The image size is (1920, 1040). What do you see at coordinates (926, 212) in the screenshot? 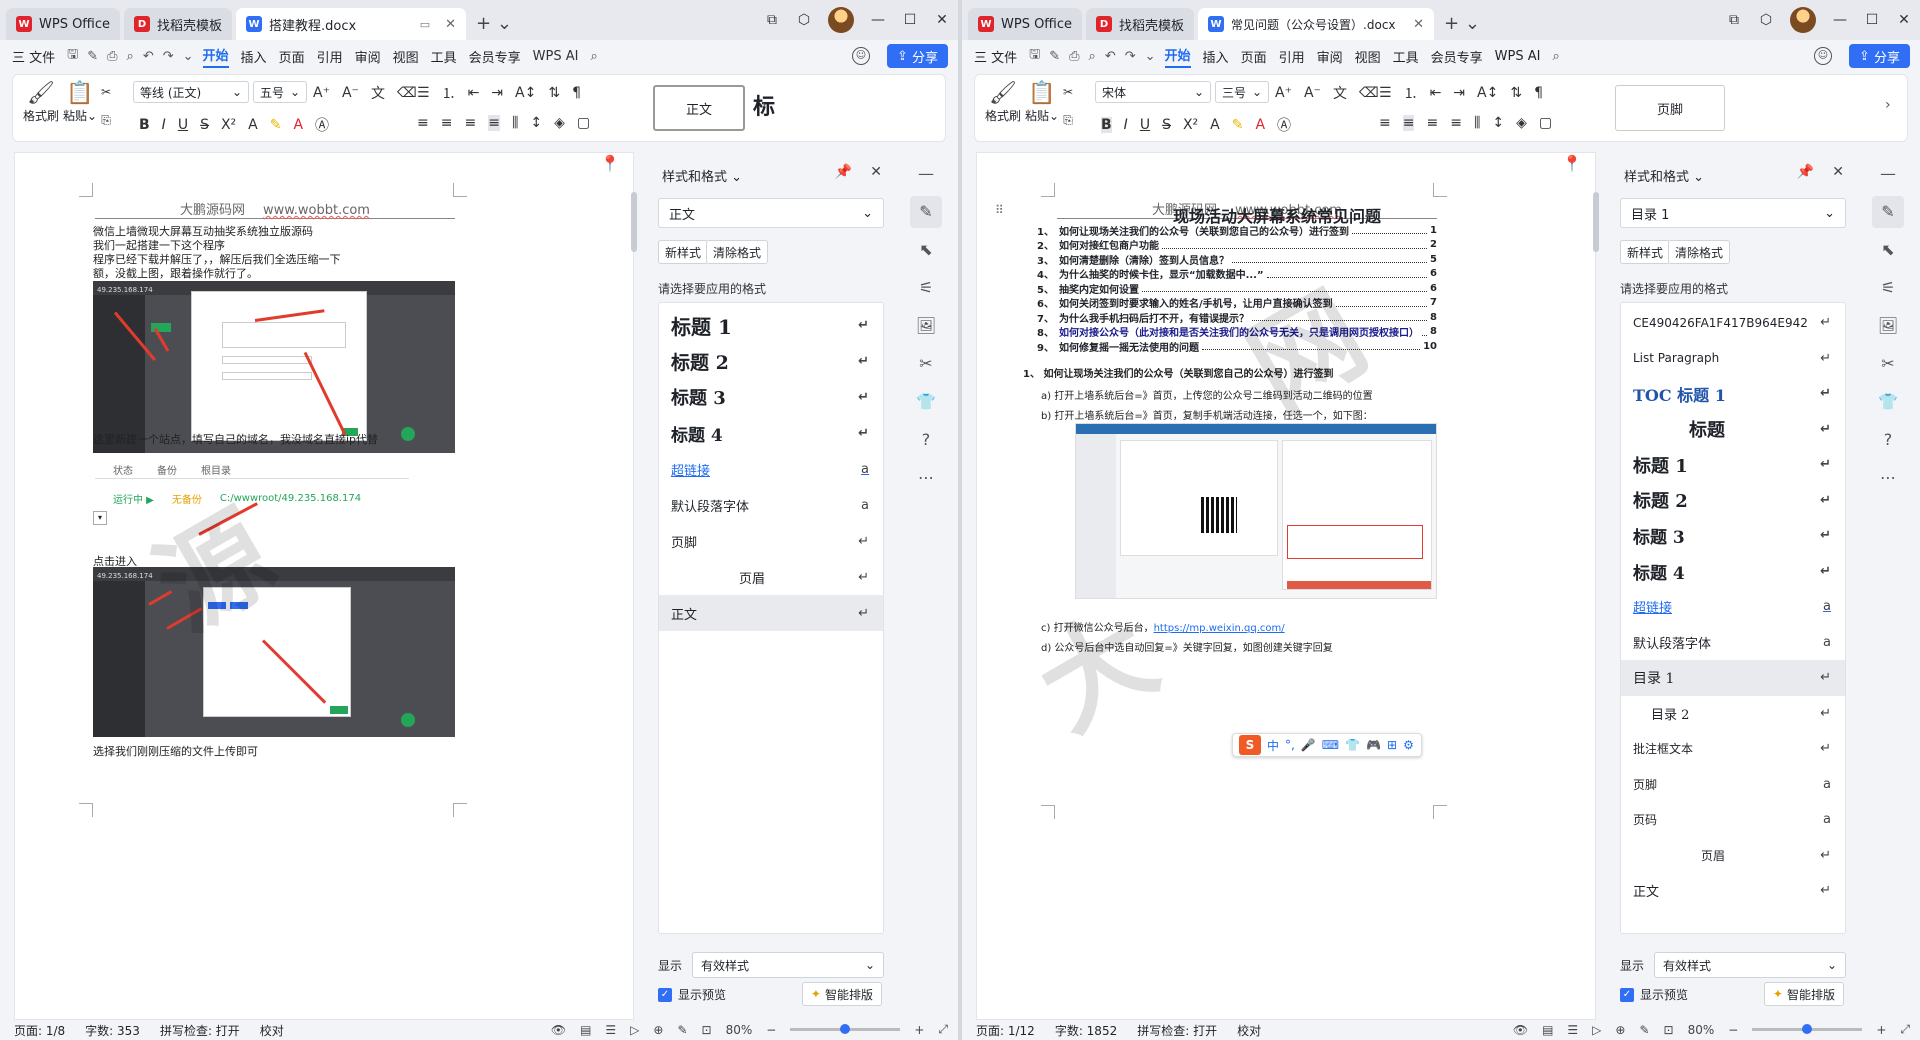
I see `edit-icon: ✎` at bounding box center [926, 212].